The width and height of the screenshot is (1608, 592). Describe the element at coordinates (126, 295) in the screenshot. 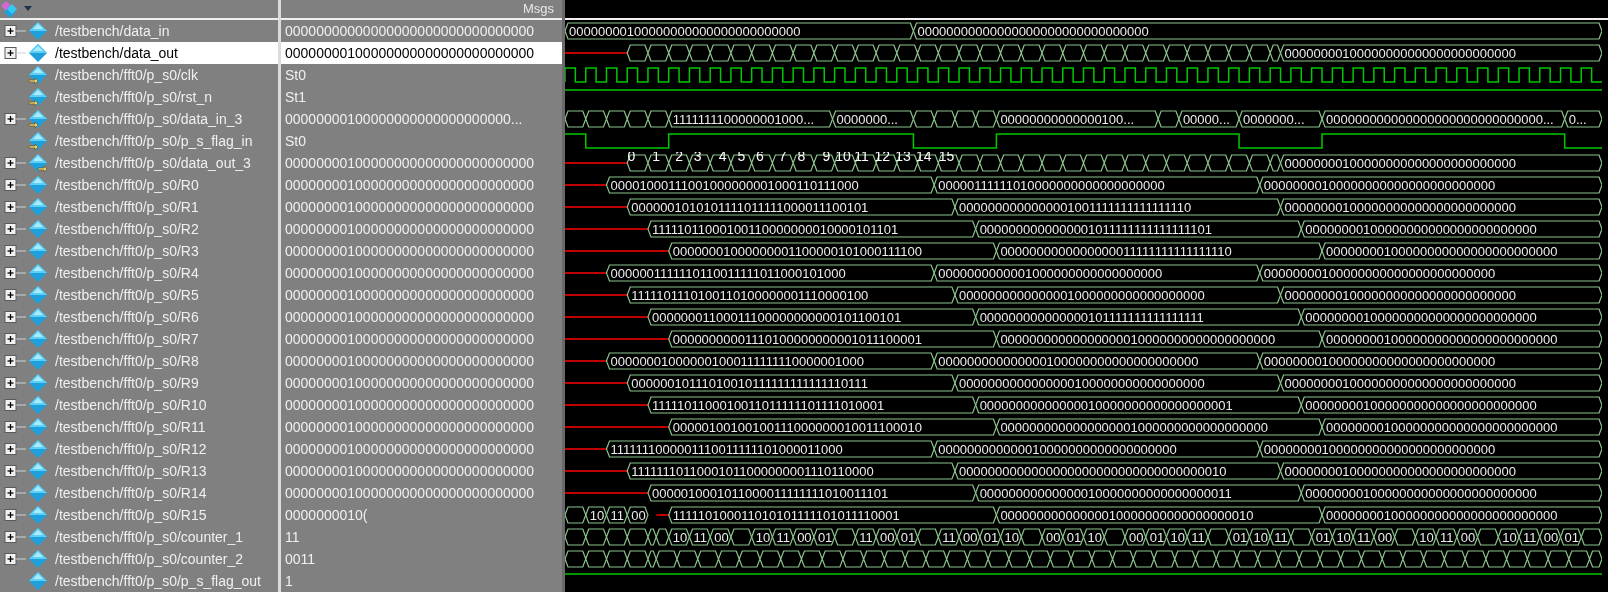

I see `signal-name: /testbench/fft0/p_s0/R5` at that location.